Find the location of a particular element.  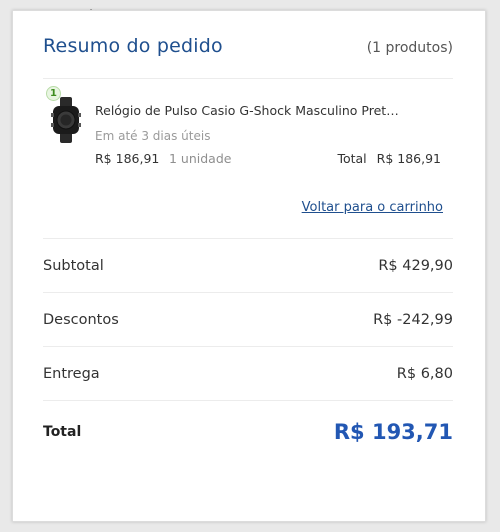

subtotal-label: Subtotal is located at coordinates (73, 265).